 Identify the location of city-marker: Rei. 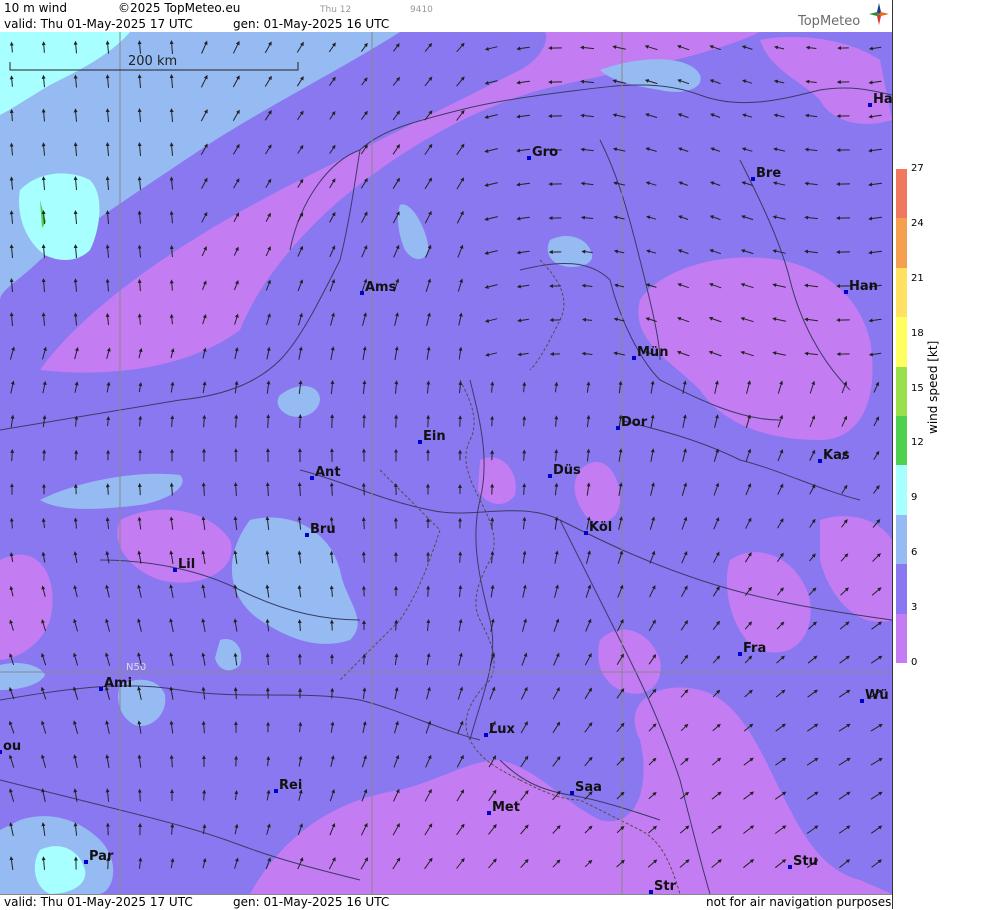
(288, 785).